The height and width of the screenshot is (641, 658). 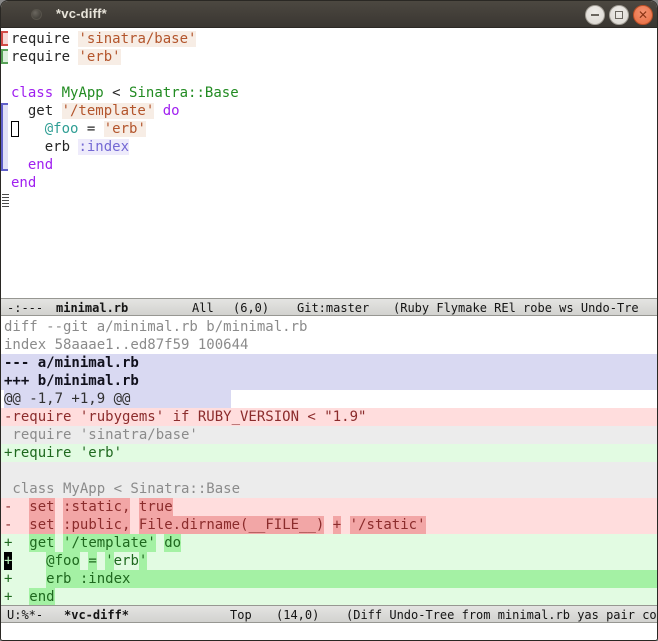 What do you see at coordinates (71, 381) in the screenshot?
I see `diff-segment: +++ b/minimal.rb` at bounding box center [71, 381].